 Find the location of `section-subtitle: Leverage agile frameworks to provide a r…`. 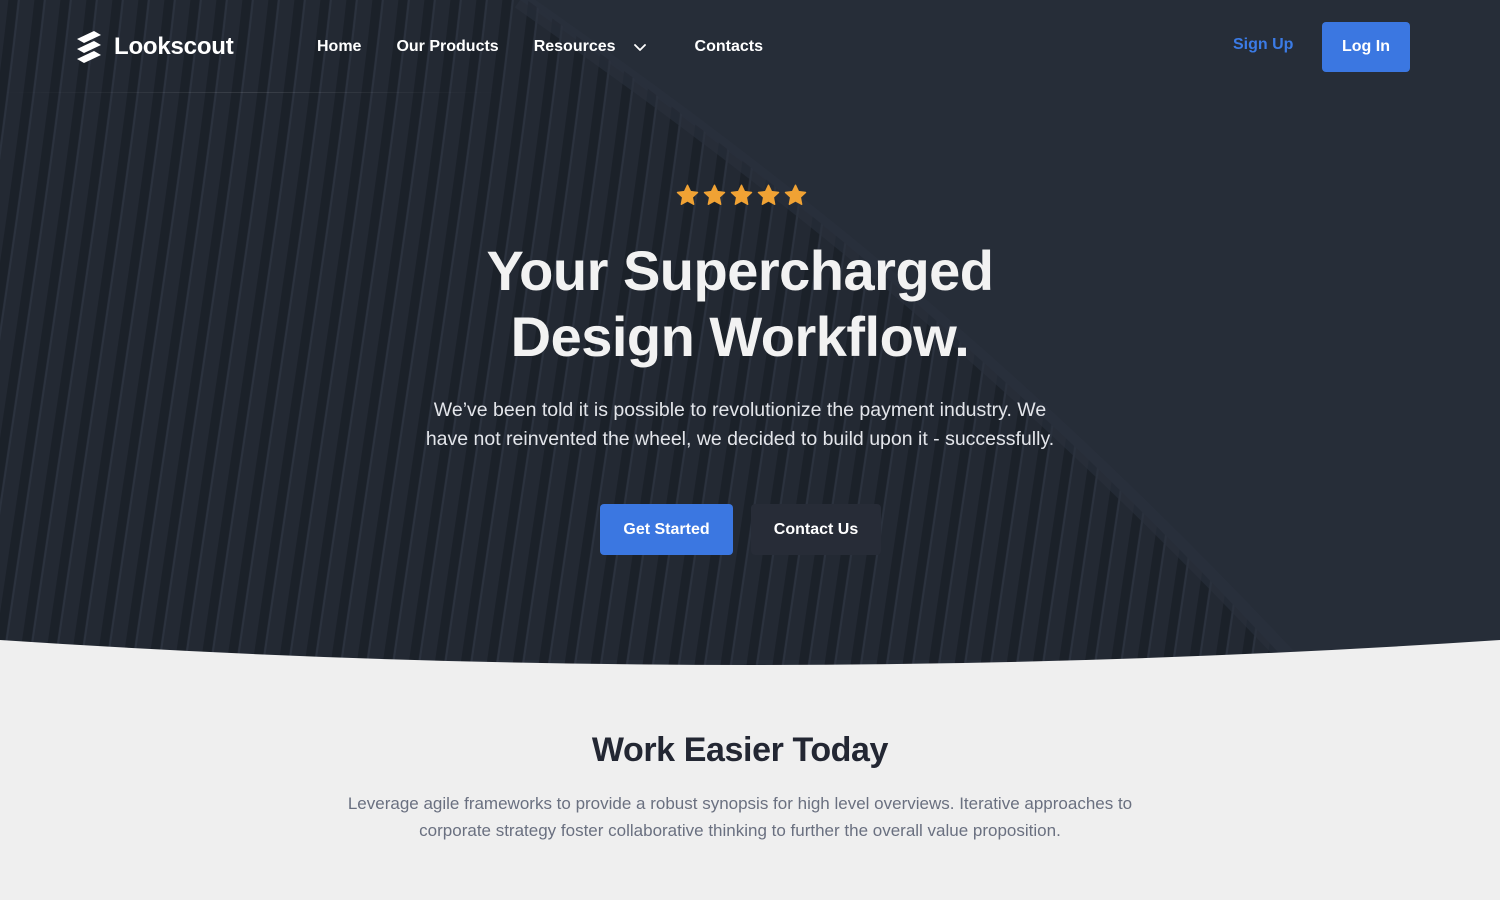

section-subtitle: Leverage agile frameworks to provide a r… is located at coordinates (740, 817).